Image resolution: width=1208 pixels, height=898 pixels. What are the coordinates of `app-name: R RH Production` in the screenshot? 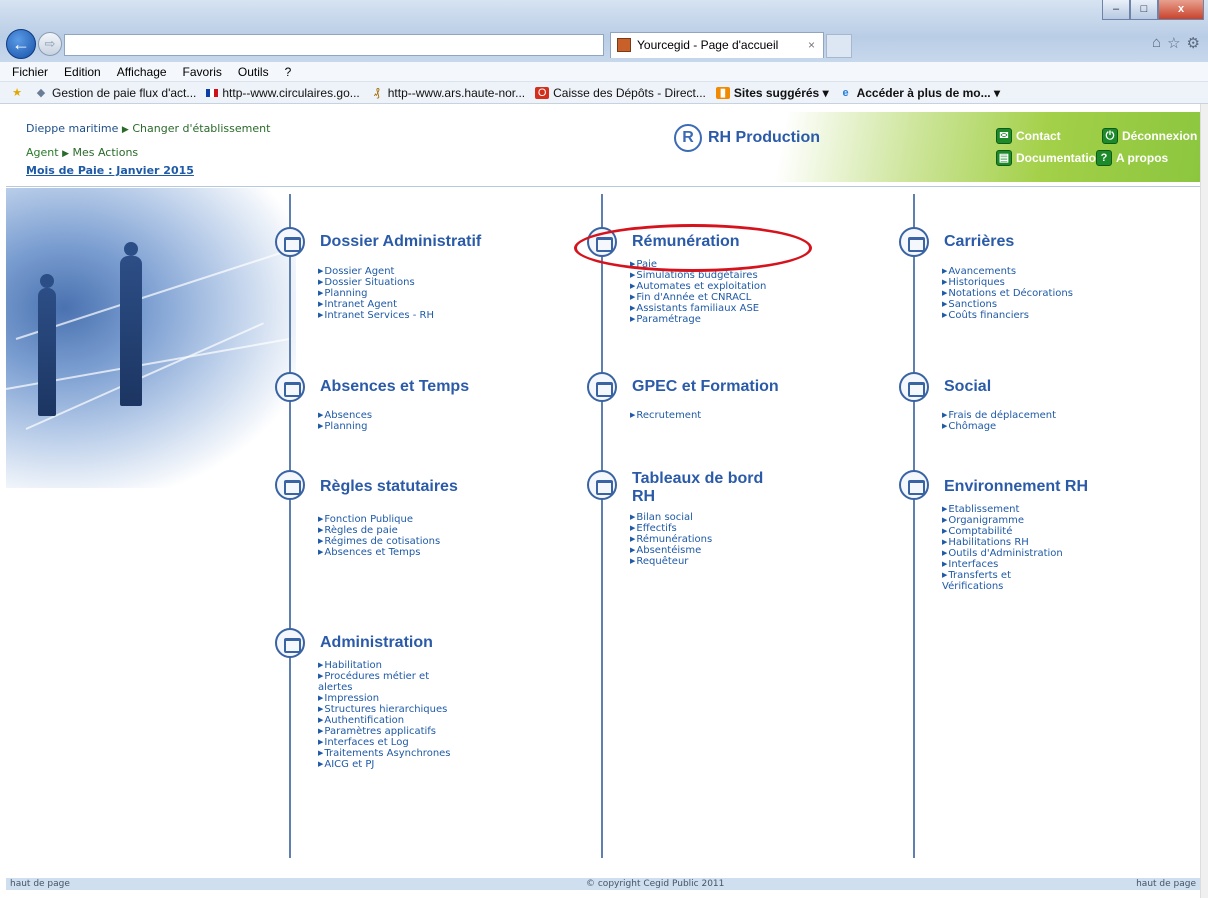 It's located at (747, 138).